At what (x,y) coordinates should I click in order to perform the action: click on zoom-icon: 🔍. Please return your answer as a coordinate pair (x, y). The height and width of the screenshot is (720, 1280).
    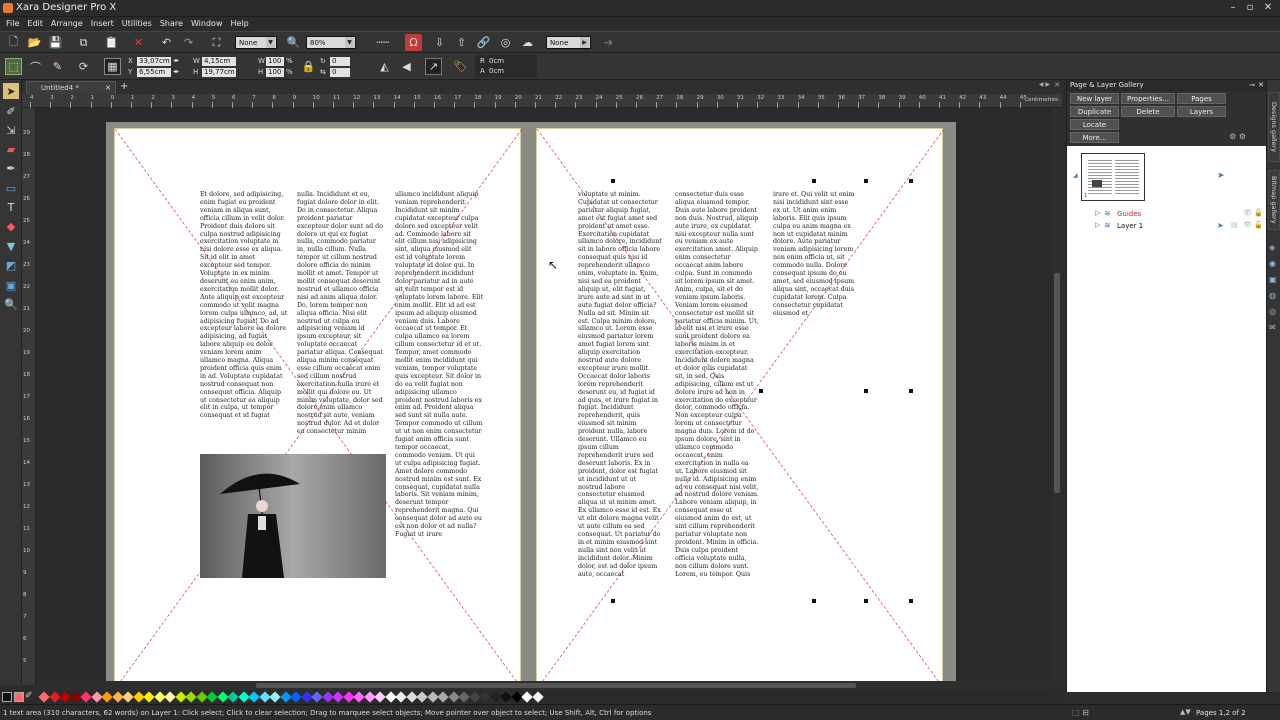
    Looking at the image, I should click on (293, 42).